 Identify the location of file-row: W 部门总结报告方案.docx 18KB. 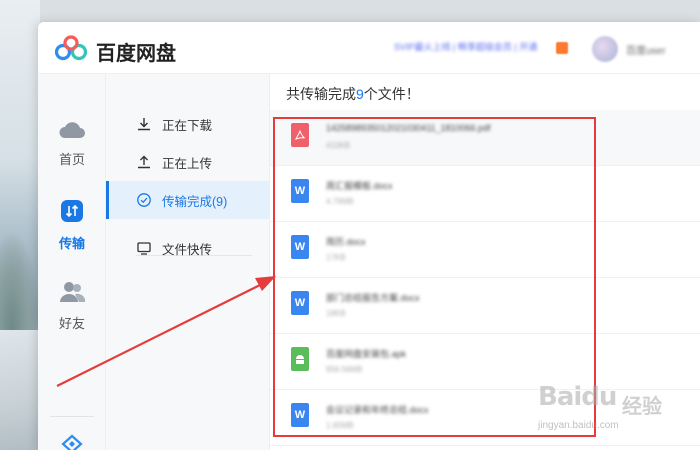
(485, 306).